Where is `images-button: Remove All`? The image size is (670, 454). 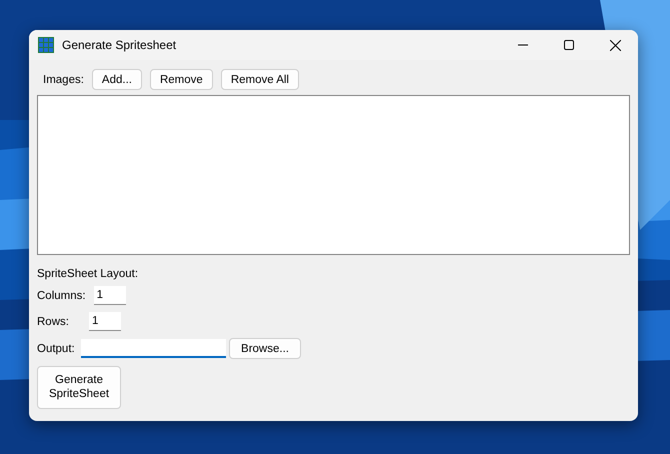
images-button: Remove All is located at coordinates (259, 79).